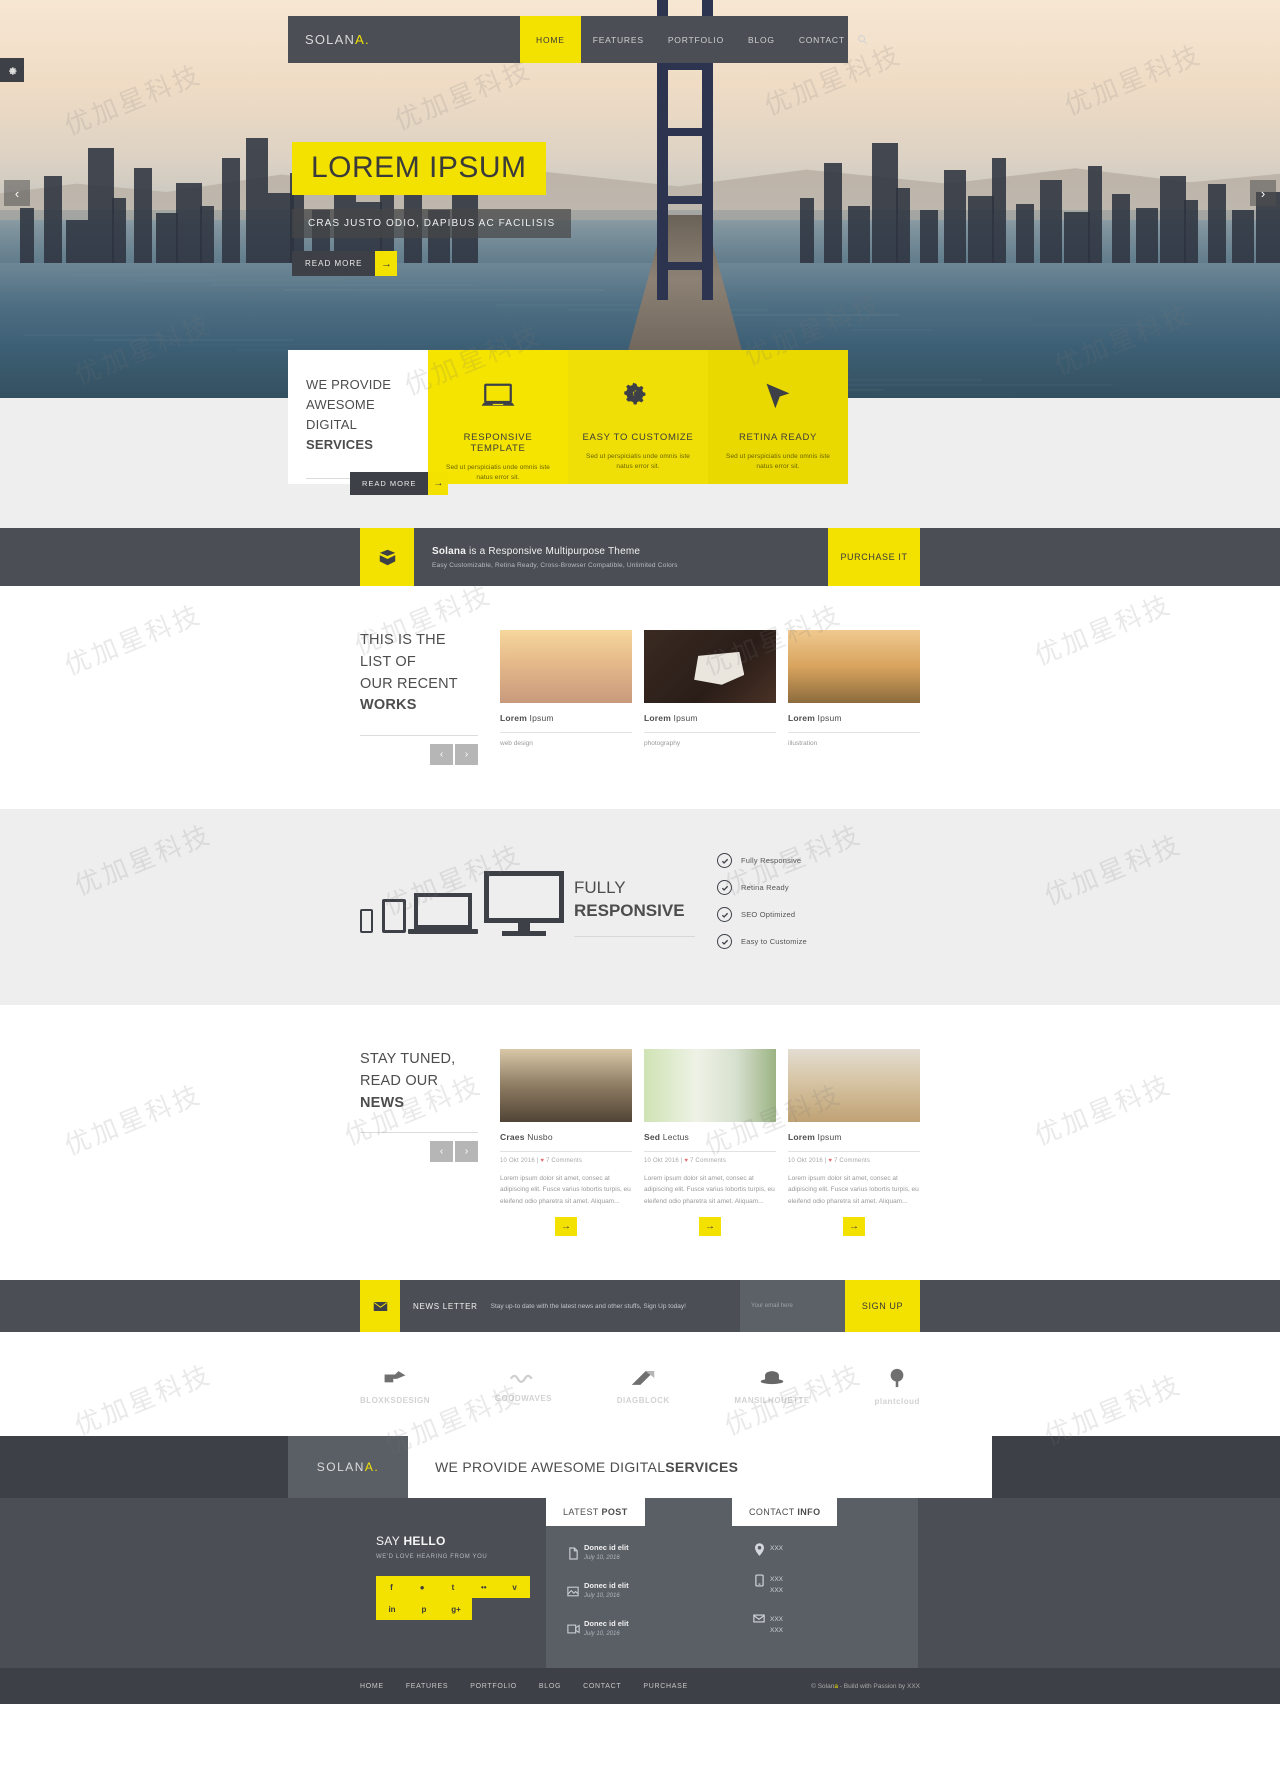  What do you see at coordinates (665, 1686) in the screenshot?
I see `footer-nav-item-purchase: PURCHASE` at bounding box center [665, 1686].